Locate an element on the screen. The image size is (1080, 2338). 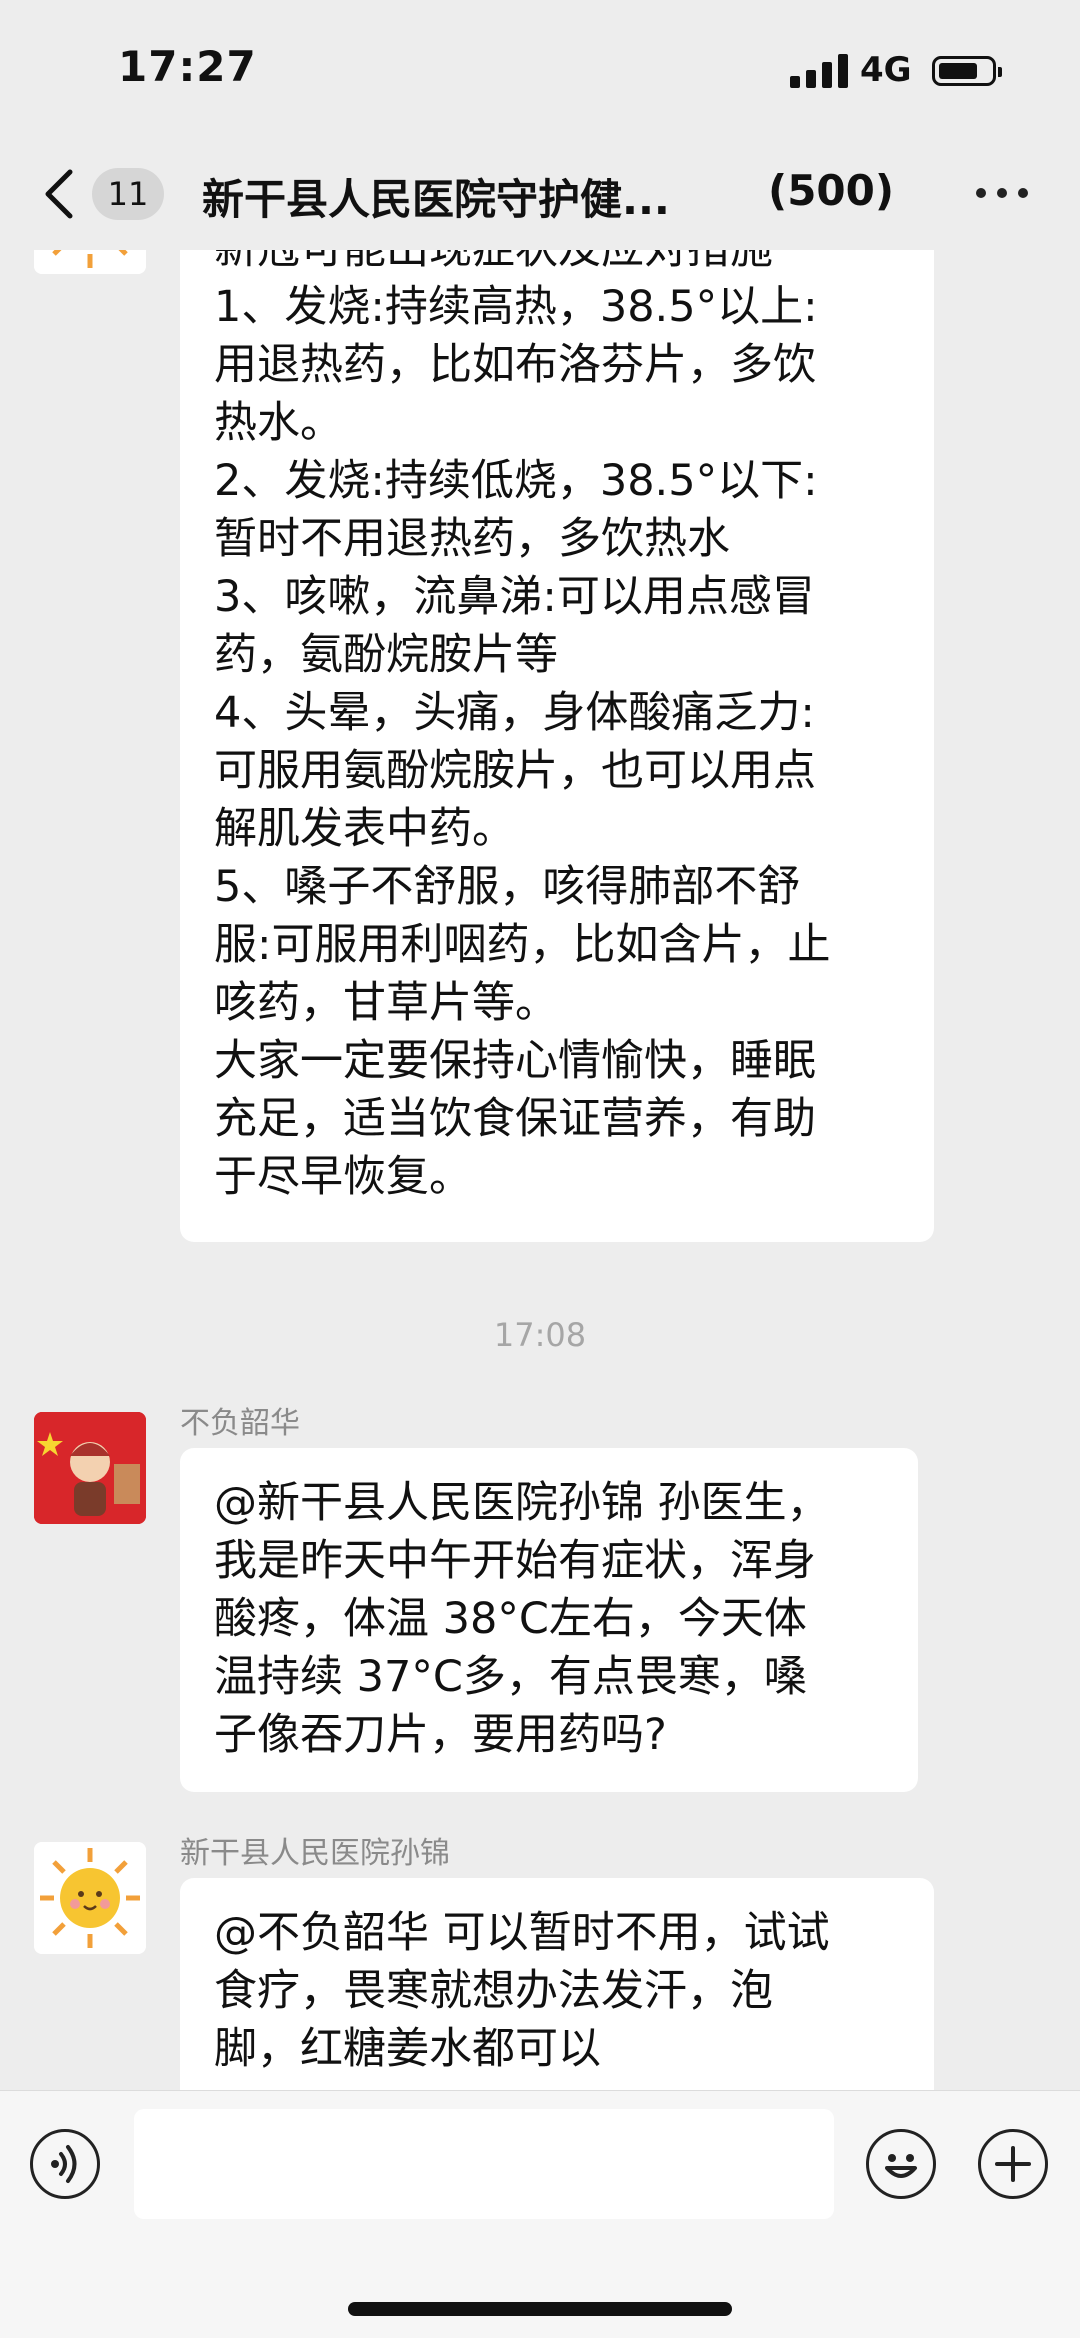
emoji-button is located at coordinates (901, 2164).